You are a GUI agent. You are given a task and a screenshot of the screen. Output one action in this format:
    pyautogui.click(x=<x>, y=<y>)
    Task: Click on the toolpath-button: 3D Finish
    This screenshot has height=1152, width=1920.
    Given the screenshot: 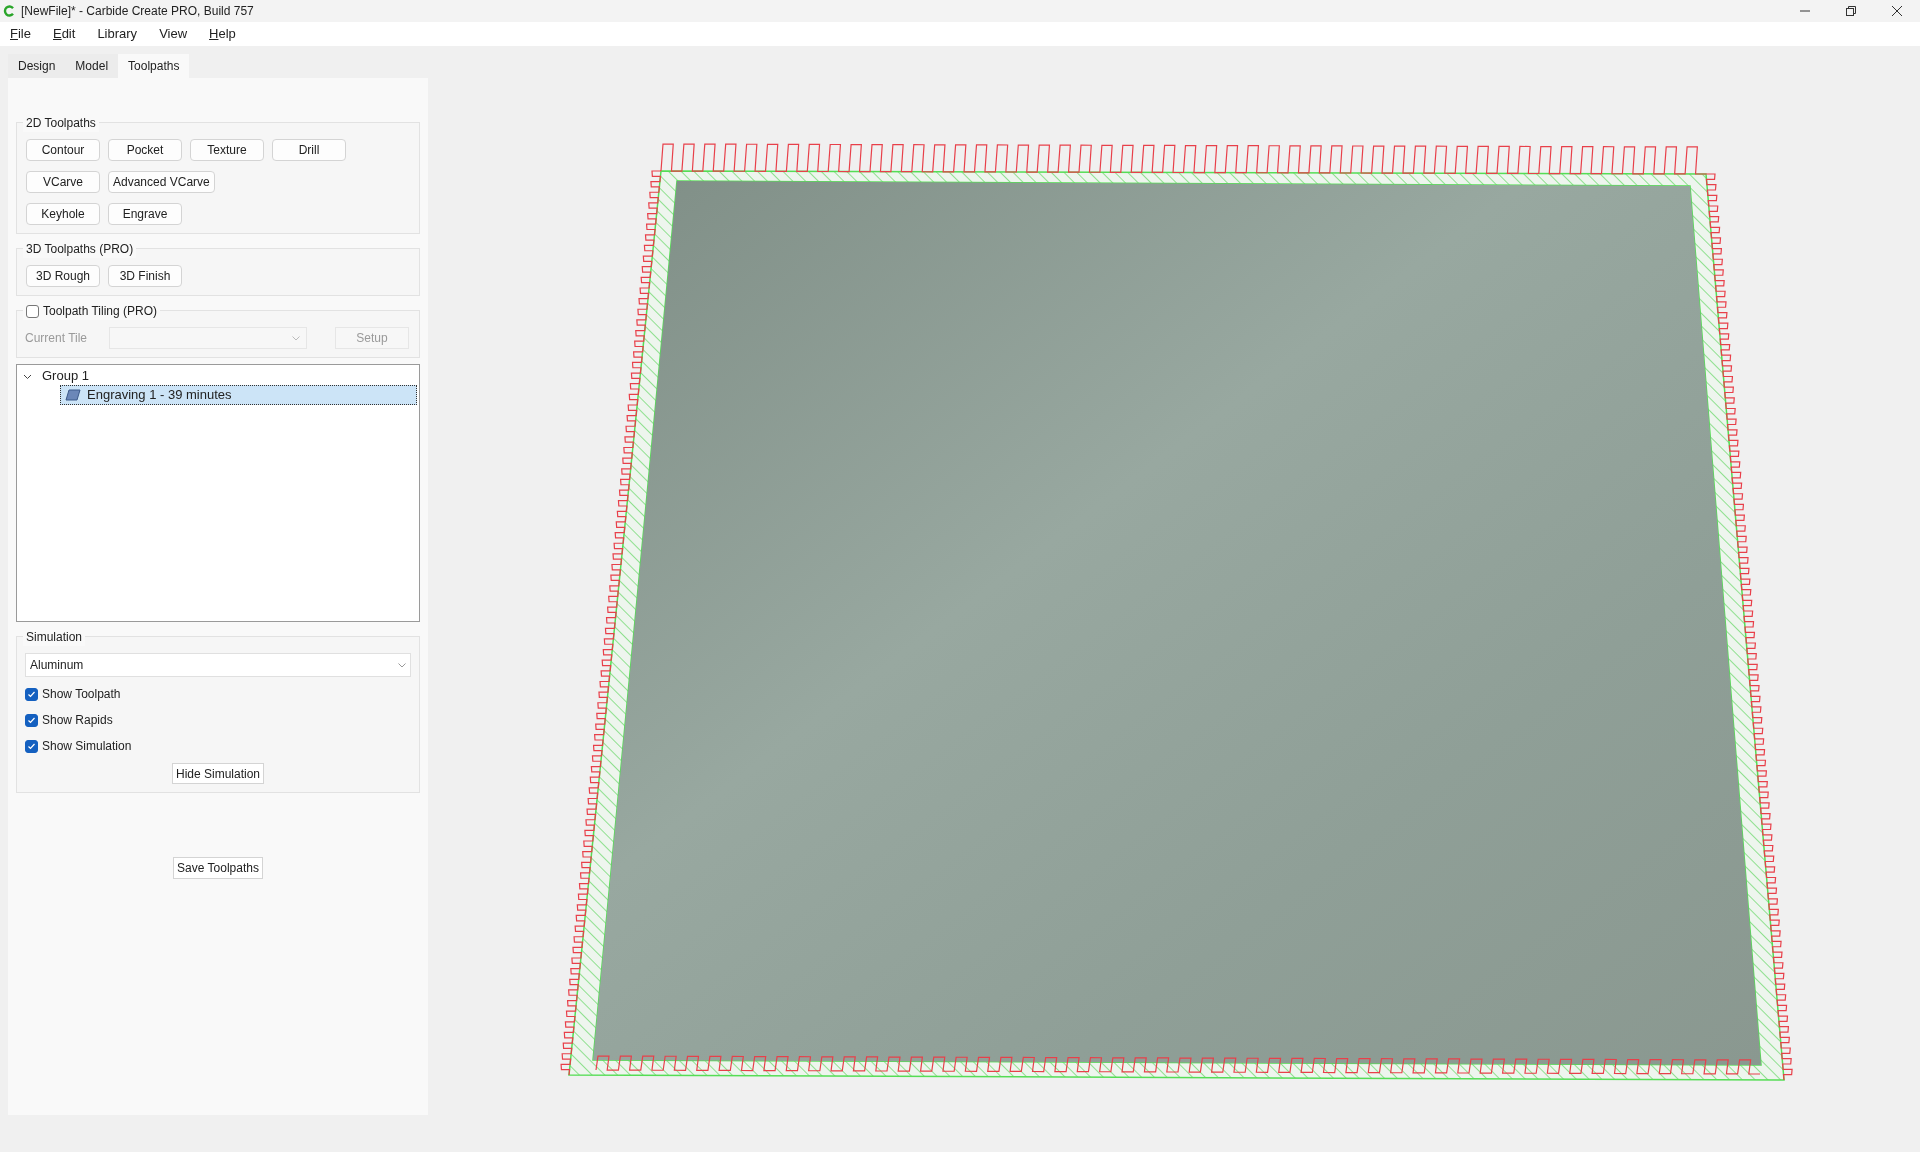 What is the action you would take?
    pyautogui.click(x=145, y=276)
    